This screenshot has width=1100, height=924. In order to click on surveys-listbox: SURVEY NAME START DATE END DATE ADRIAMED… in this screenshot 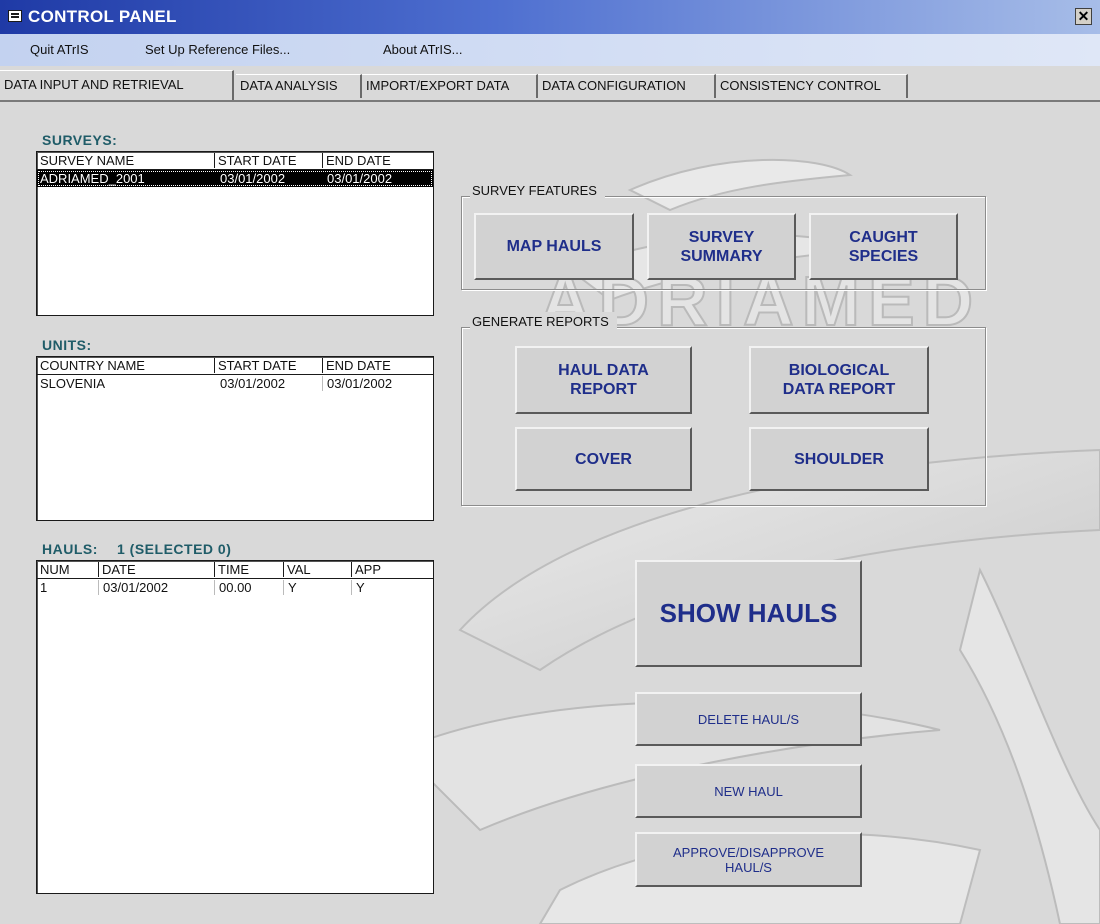, I will do `click(235, 233)`.